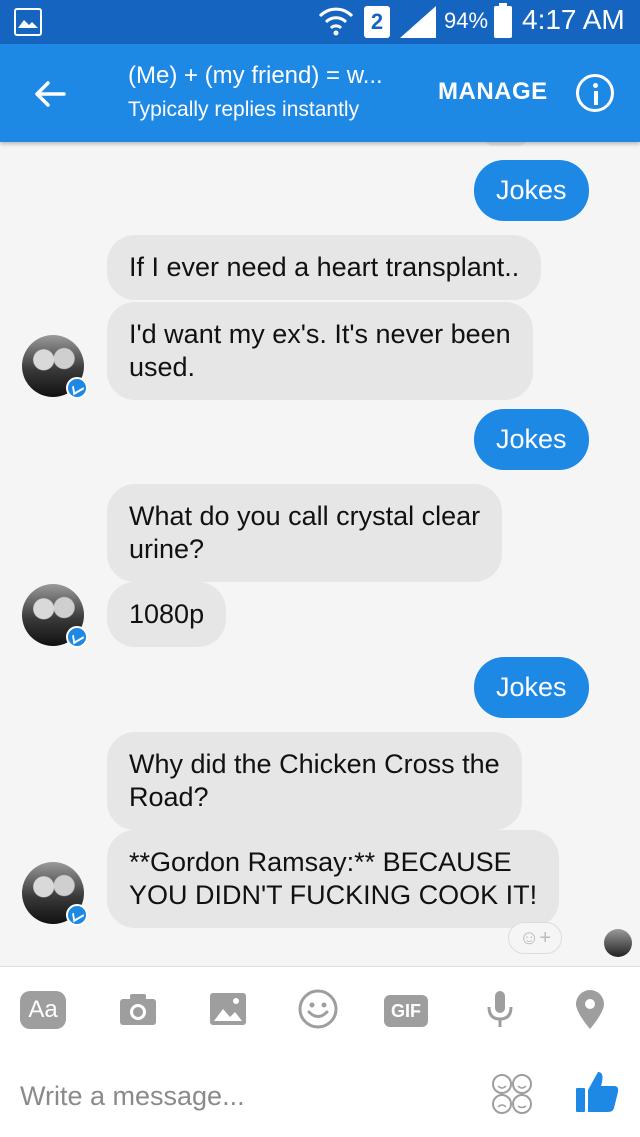  I want to click on conversation-status: Typically replies instantly, so click(244, 109).